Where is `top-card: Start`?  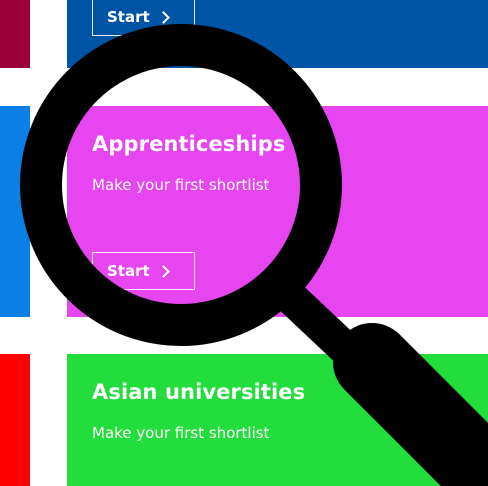 top-card: Start is located at coordinates (277, 34).